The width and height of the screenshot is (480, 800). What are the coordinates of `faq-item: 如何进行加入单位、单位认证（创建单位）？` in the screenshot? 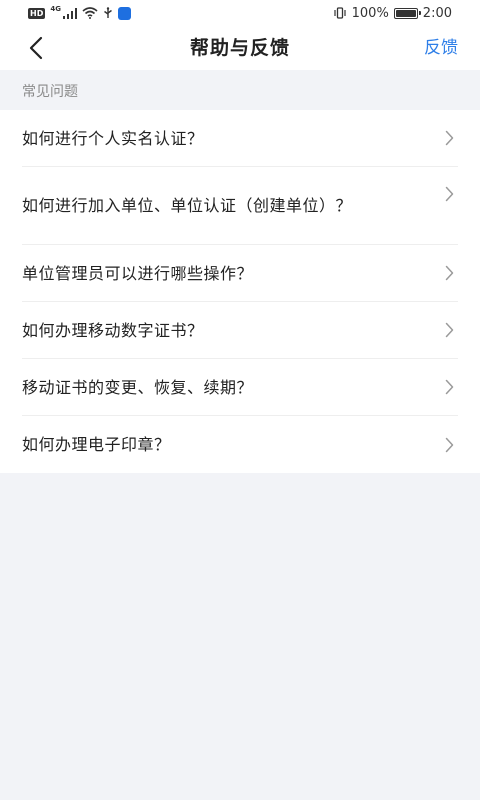 It's located at (240, 206).